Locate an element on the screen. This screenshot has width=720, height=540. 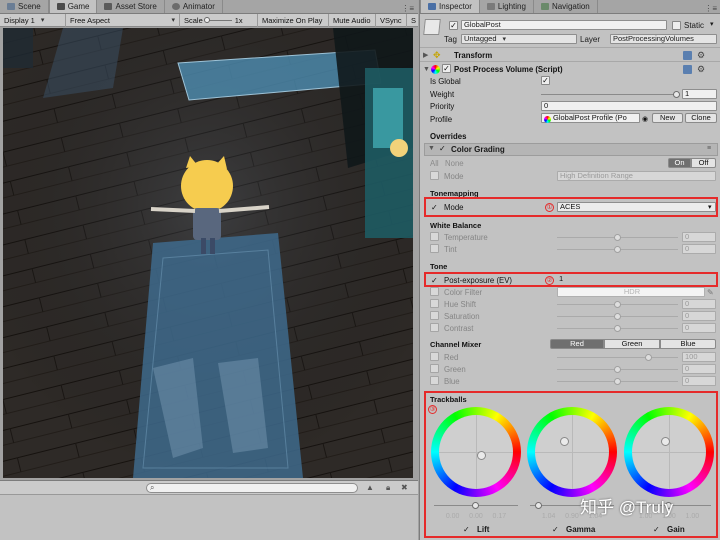
gamma-override: ✓ is located at coordinates (555, 529).